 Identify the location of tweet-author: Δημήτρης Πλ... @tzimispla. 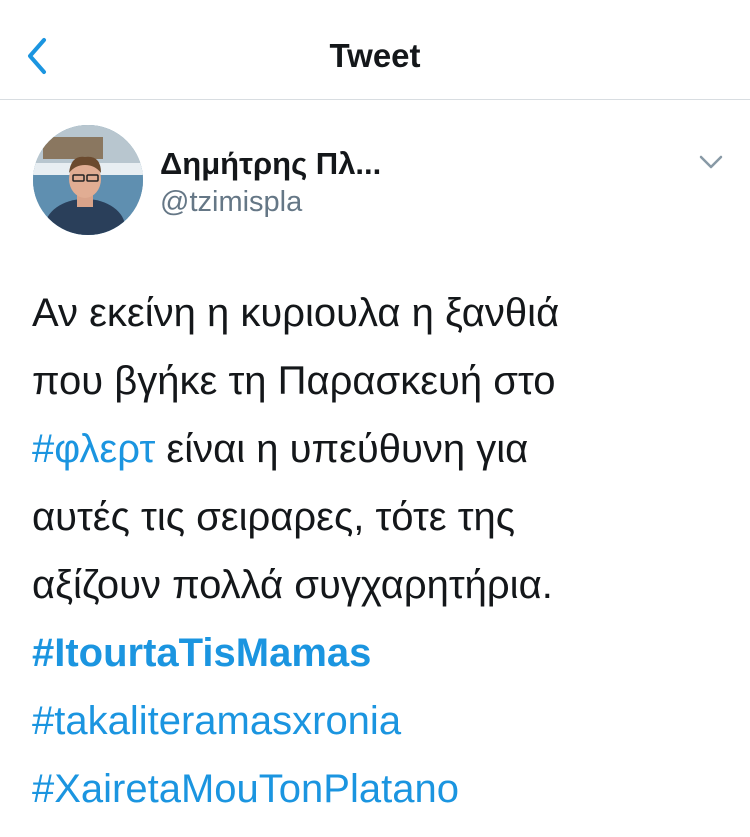
(378, 181).